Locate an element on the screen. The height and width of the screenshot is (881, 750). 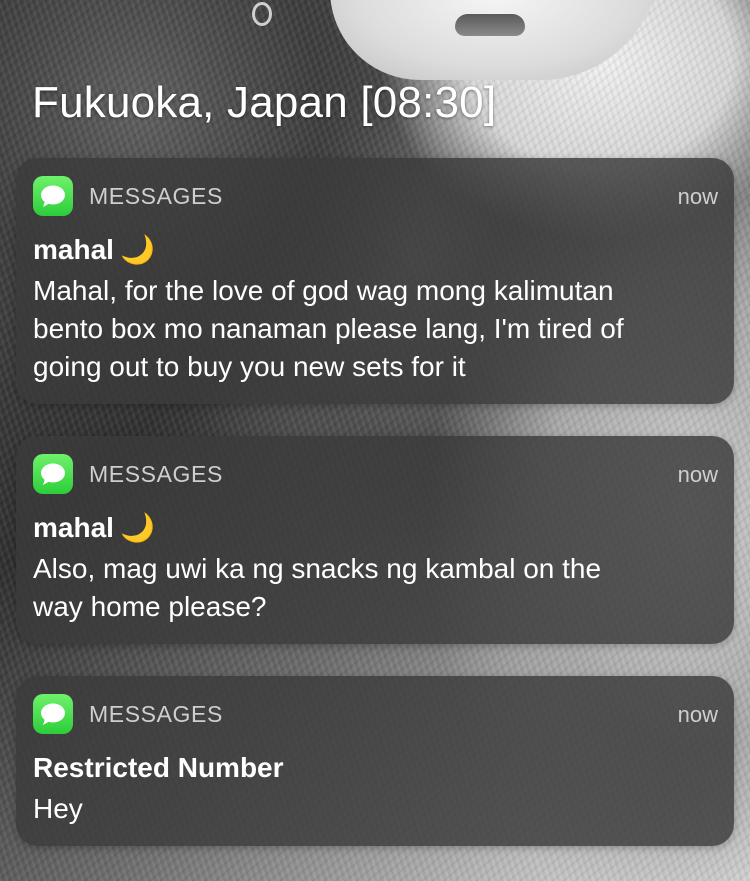
message-line: going out to buy you new sets for it is located at coordinates (249, 366).